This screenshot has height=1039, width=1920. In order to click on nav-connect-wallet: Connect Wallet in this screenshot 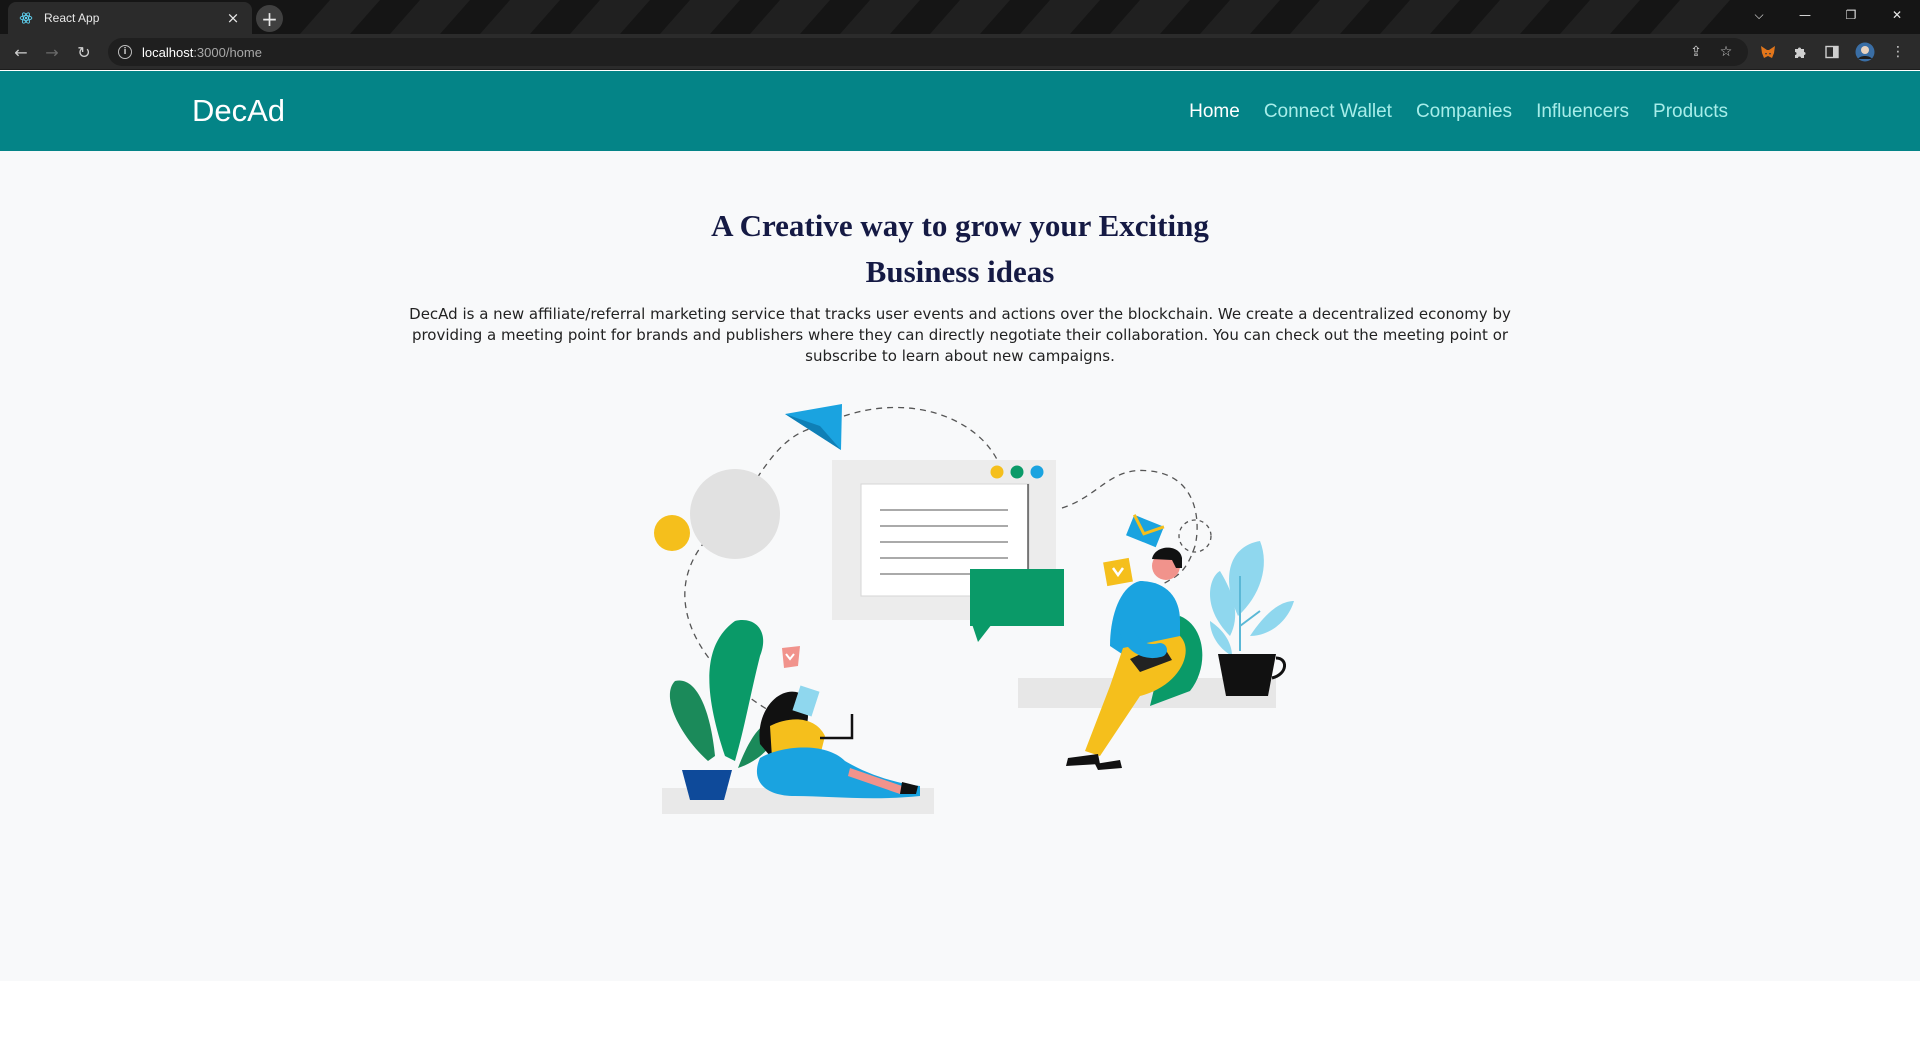, I will do `click(1328, 112)`.